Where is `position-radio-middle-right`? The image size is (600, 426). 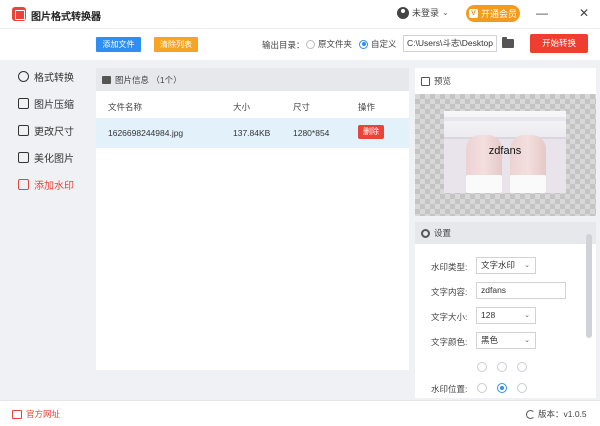 position-radio-middle-right is located at coordinates (522, 388).